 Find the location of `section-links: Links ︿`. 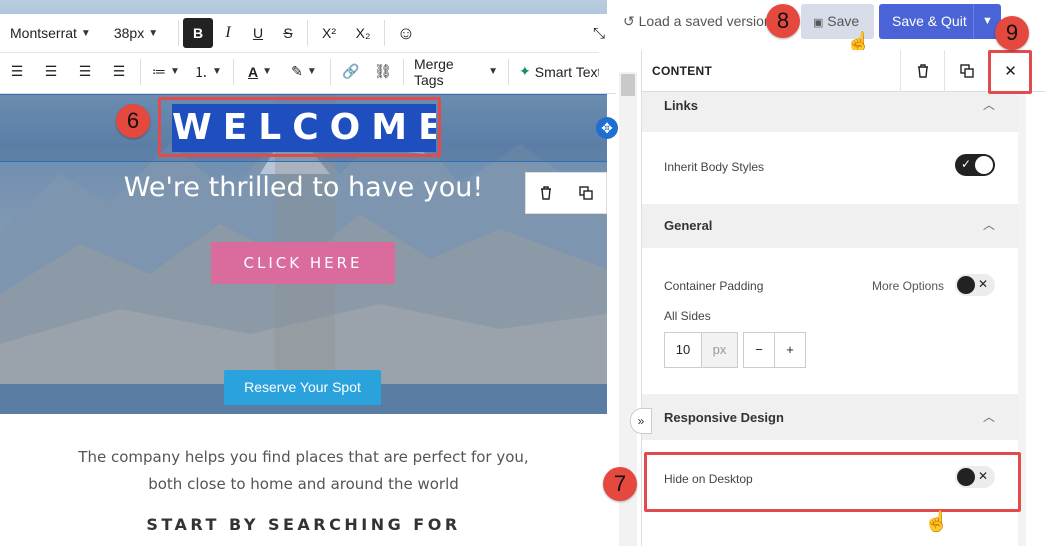

section-links: Links ︿ is located at coordinates (830, 112).